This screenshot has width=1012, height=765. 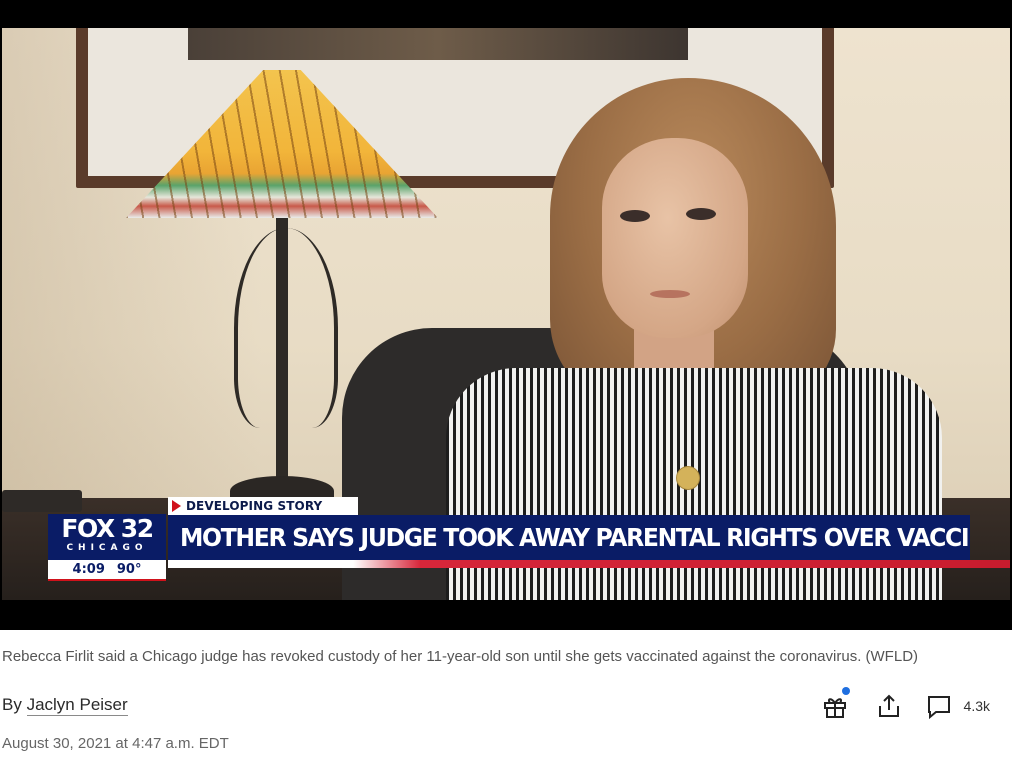 I want to click on time-readout: 4:09, so click(x=88, y=569).